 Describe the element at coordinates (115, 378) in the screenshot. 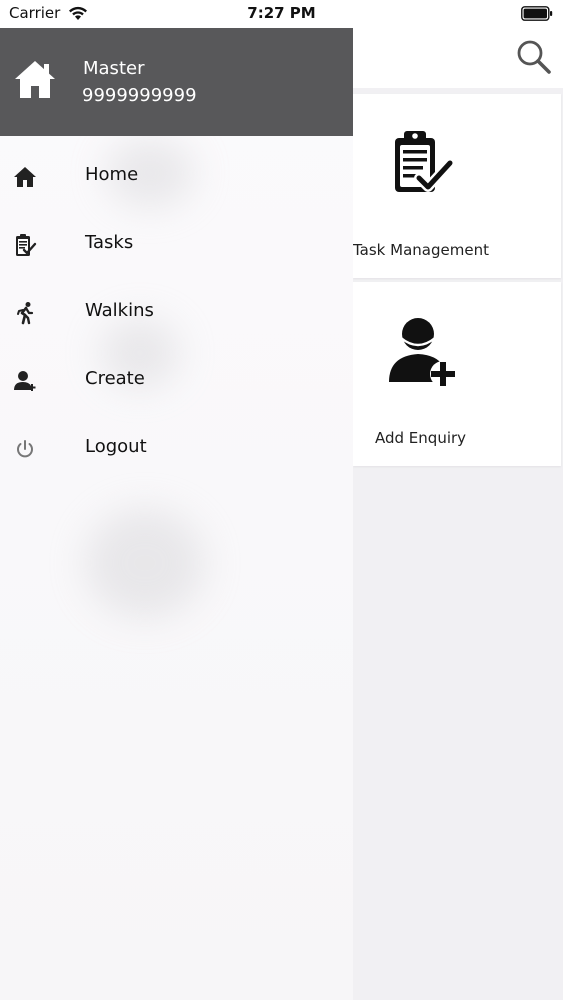

I see `menu-item-label: Create` at that location.